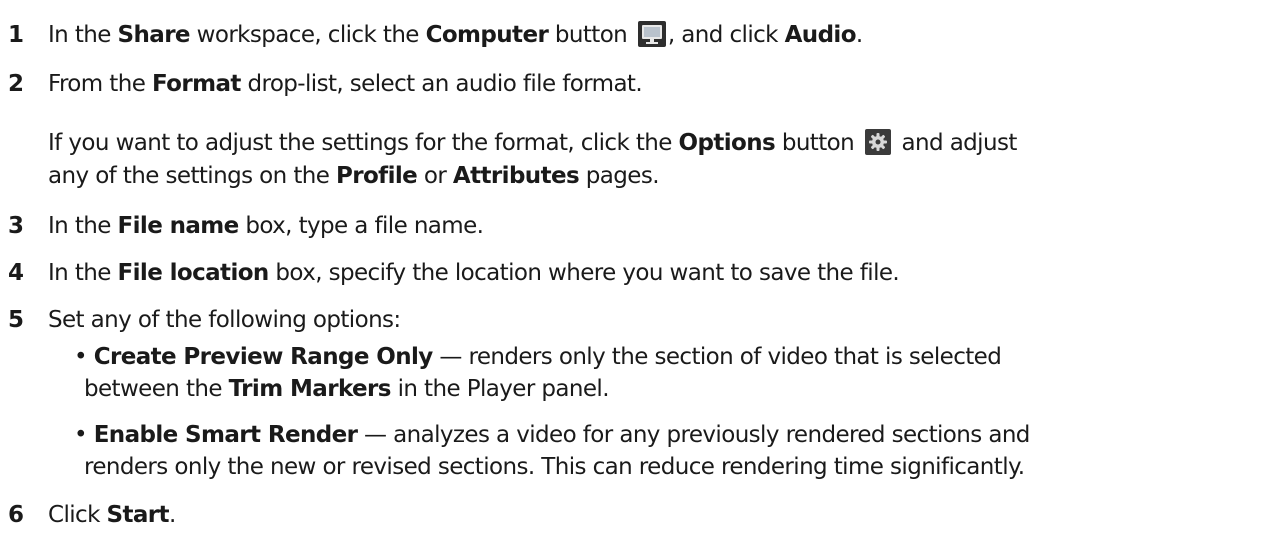 The image size is (1261, 548). I want to click on bold-term: Profile, so click(376, 176).